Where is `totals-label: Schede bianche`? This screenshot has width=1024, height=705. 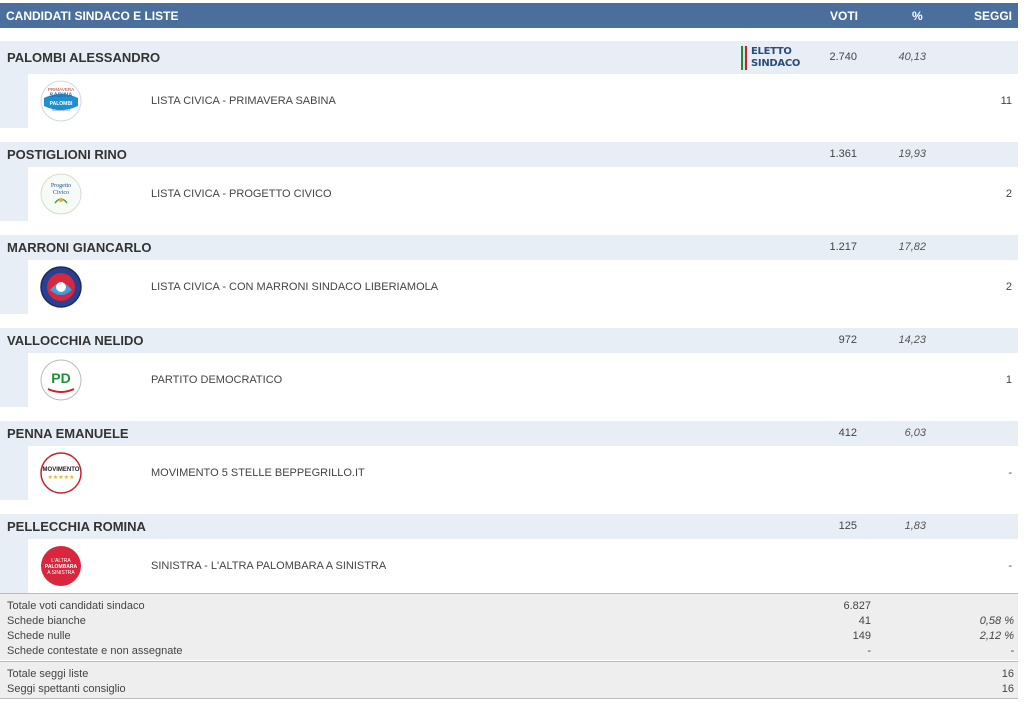 totals-label: Schede bianche is located at coordinates (46, 621).